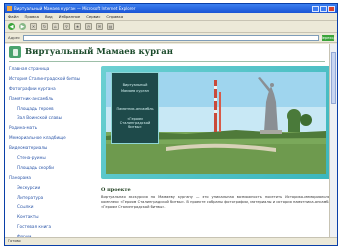 The image size is (343, 250). I want to click on mail-icon: ✉, so click(99, 26).